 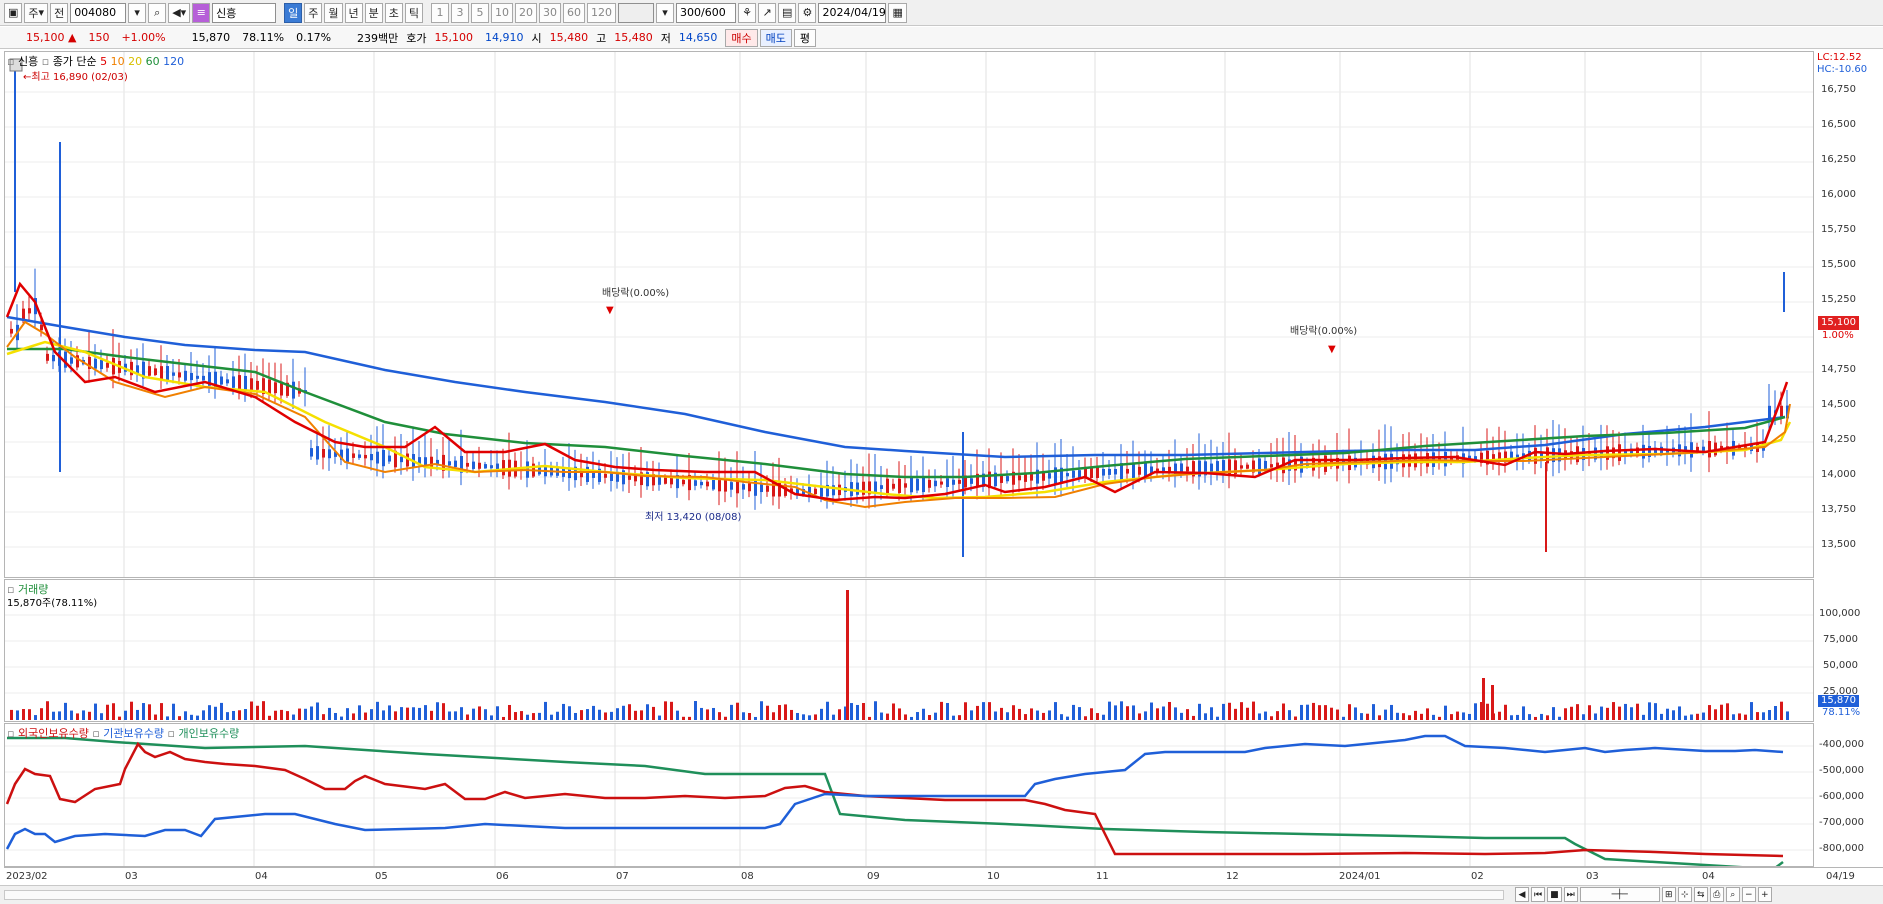 I want to click on interval-30: 30, so click(x=550, y=12).